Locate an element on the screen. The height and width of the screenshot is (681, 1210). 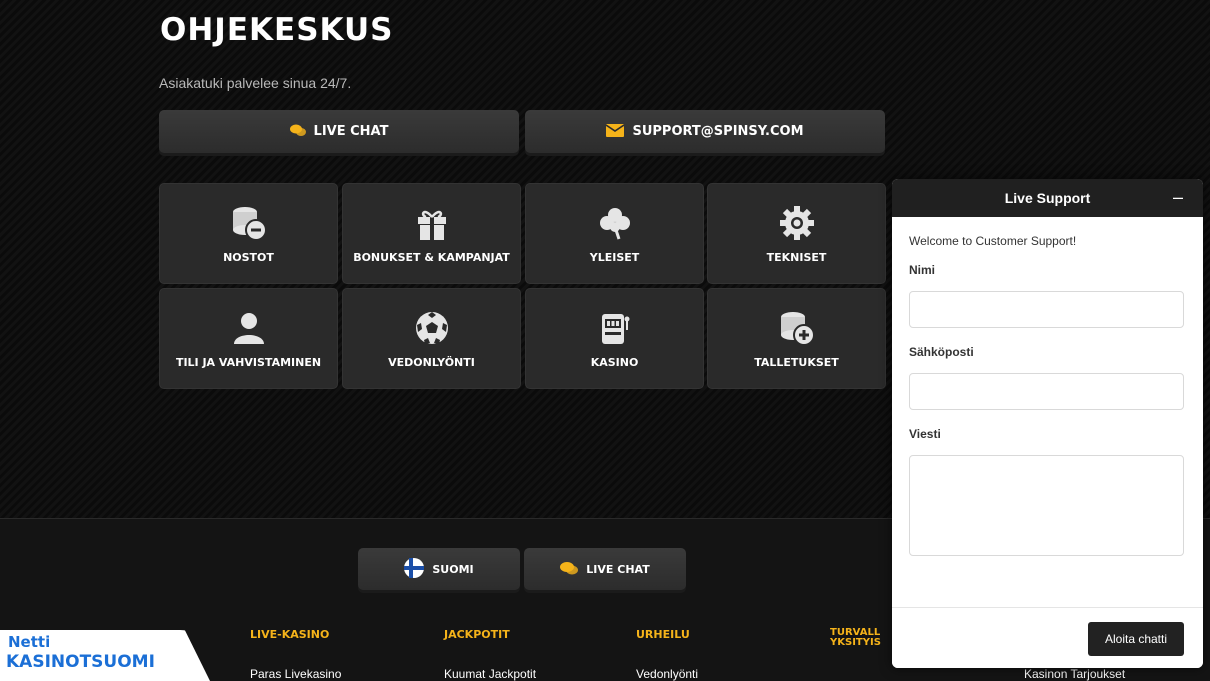
email-support-label: SUPPORT@SPINSY.COM is located at coordinates (718, 131).